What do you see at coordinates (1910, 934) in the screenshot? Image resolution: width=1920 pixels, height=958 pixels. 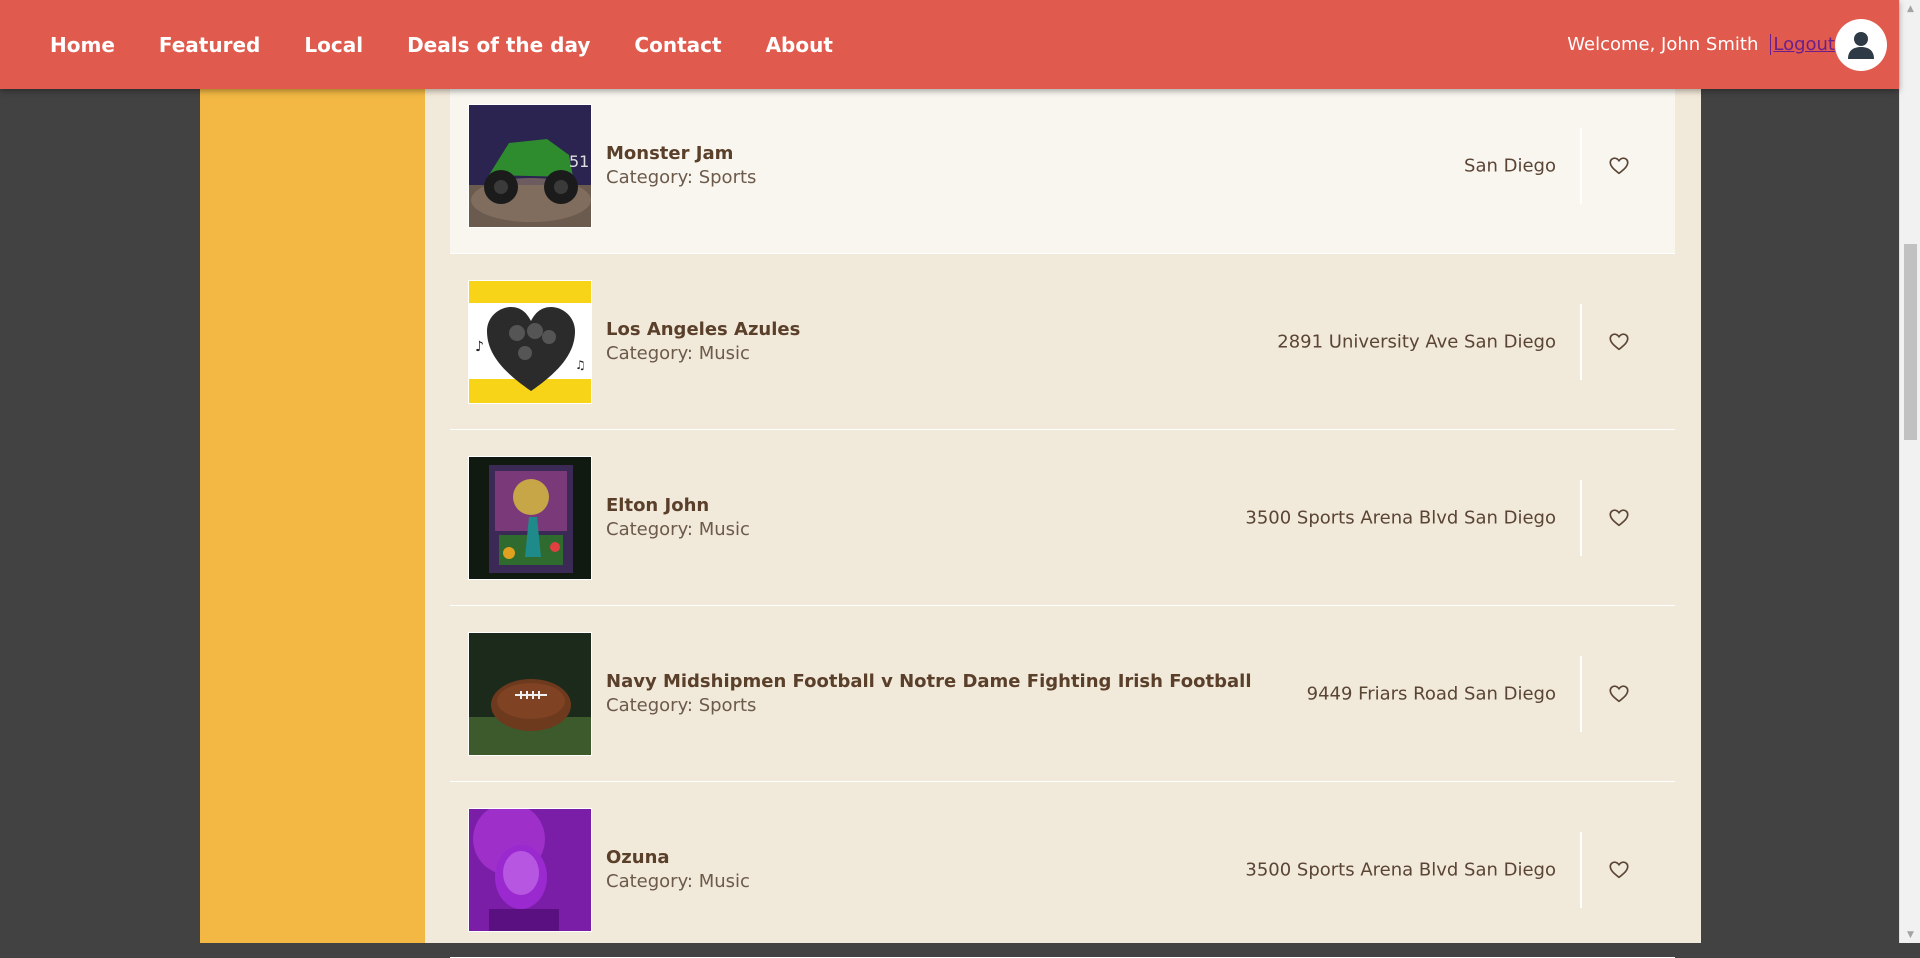 I see `scroll-down-arrow-icon: ▼` at bounding box center [1910, 934].